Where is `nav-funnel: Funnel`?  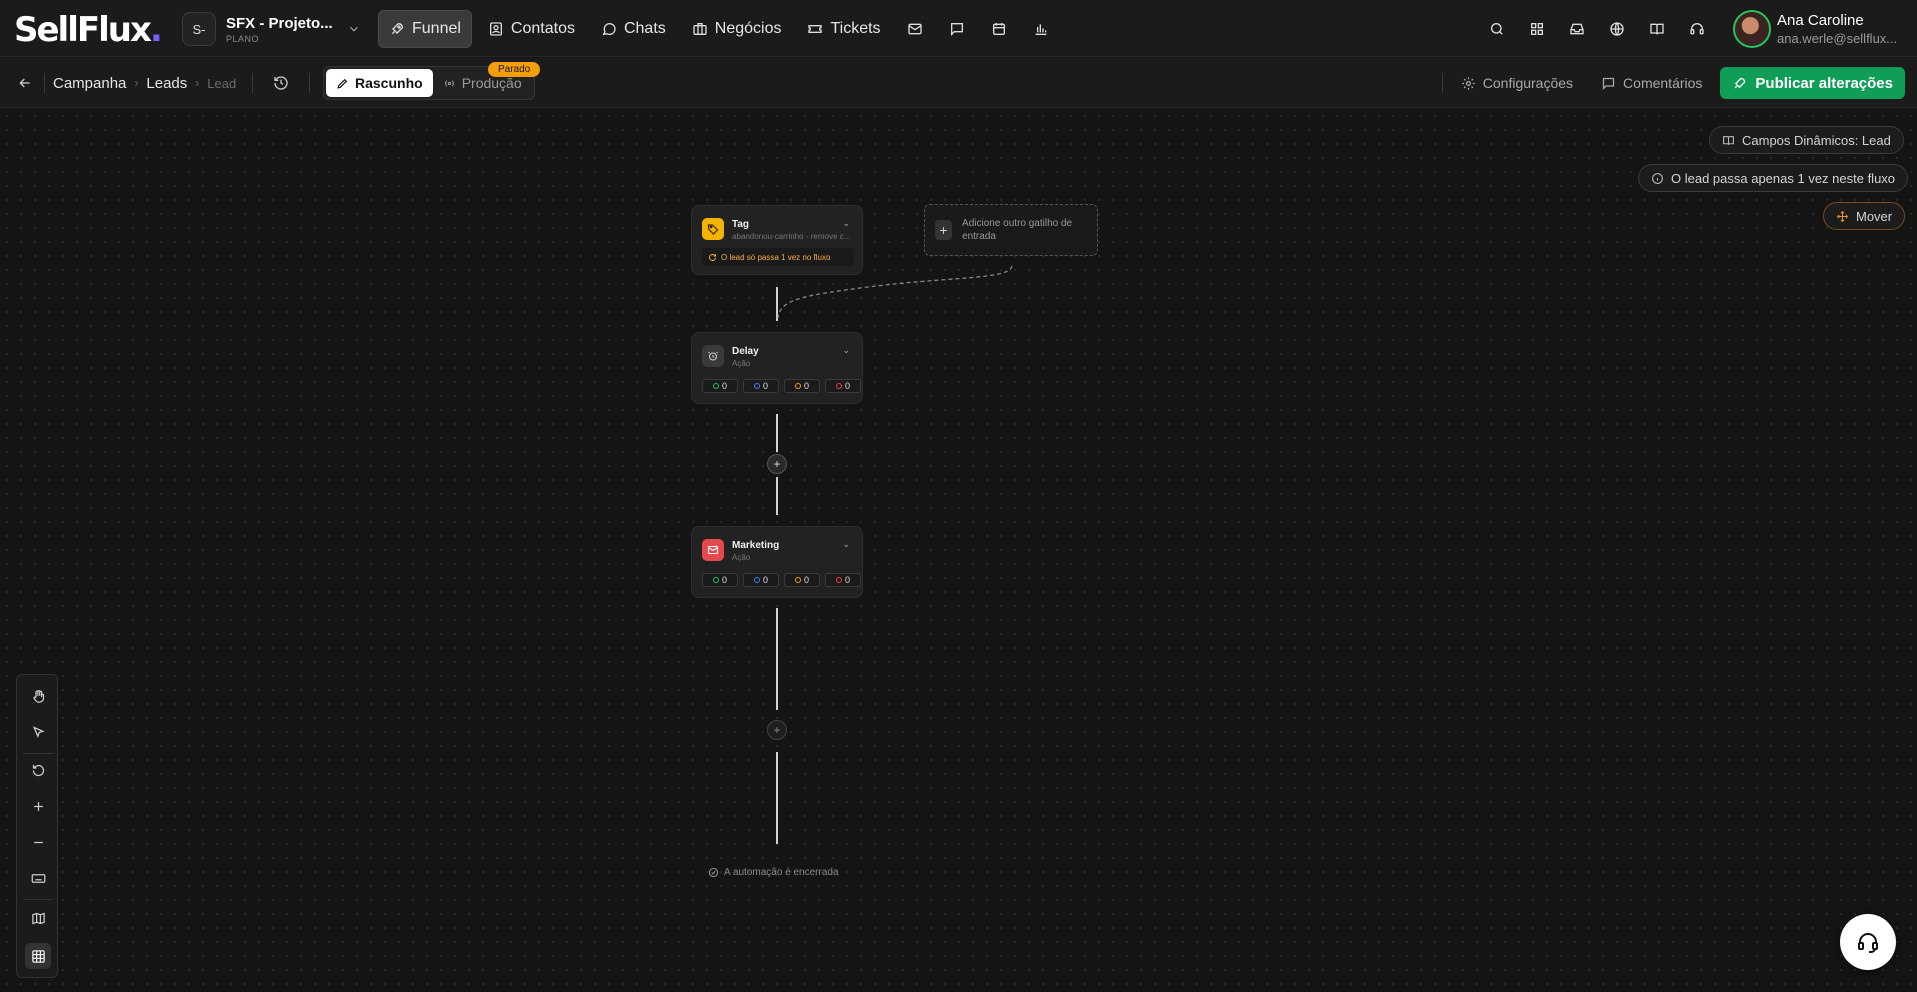
nav-funnel: Funnel is located at coordinates (425, 29).